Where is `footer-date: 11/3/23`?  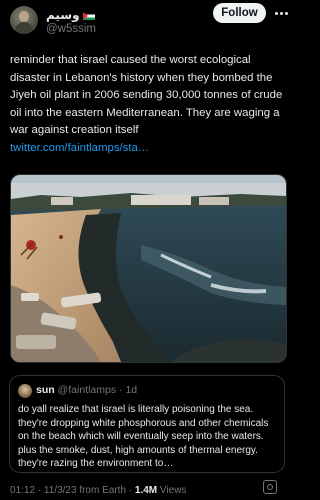 footer-date: 11/3/23 is located at coordinates (60, 490).